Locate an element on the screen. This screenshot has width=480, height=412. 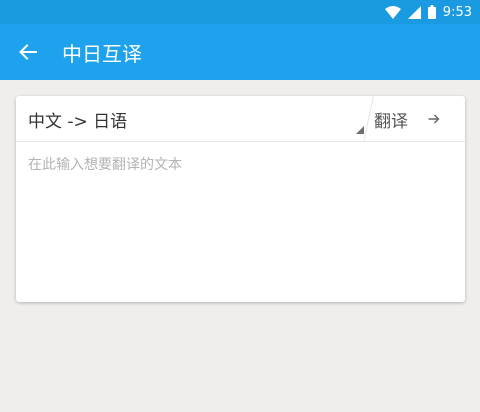
dropdown-corner-icon is located at coordinates (360, 130).